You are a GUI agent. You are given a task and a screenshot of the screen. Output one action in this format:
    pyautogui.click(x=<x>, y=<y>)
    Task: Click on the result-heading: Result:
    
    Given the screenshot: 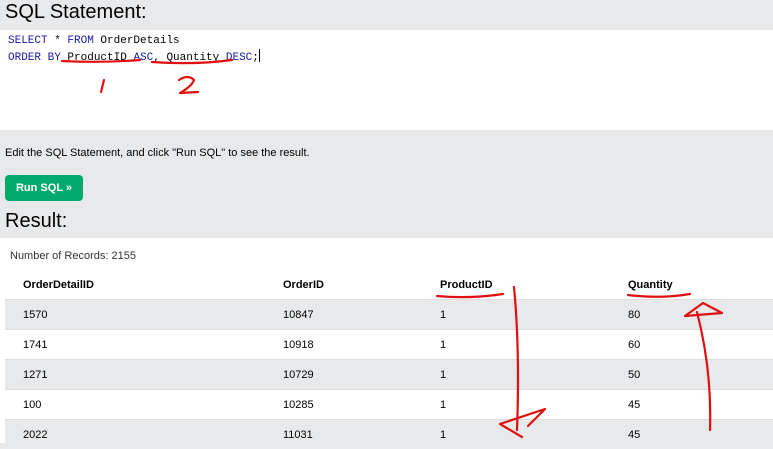 What is the action you would take?
    pyautogui.click(x=36, y=221)
    